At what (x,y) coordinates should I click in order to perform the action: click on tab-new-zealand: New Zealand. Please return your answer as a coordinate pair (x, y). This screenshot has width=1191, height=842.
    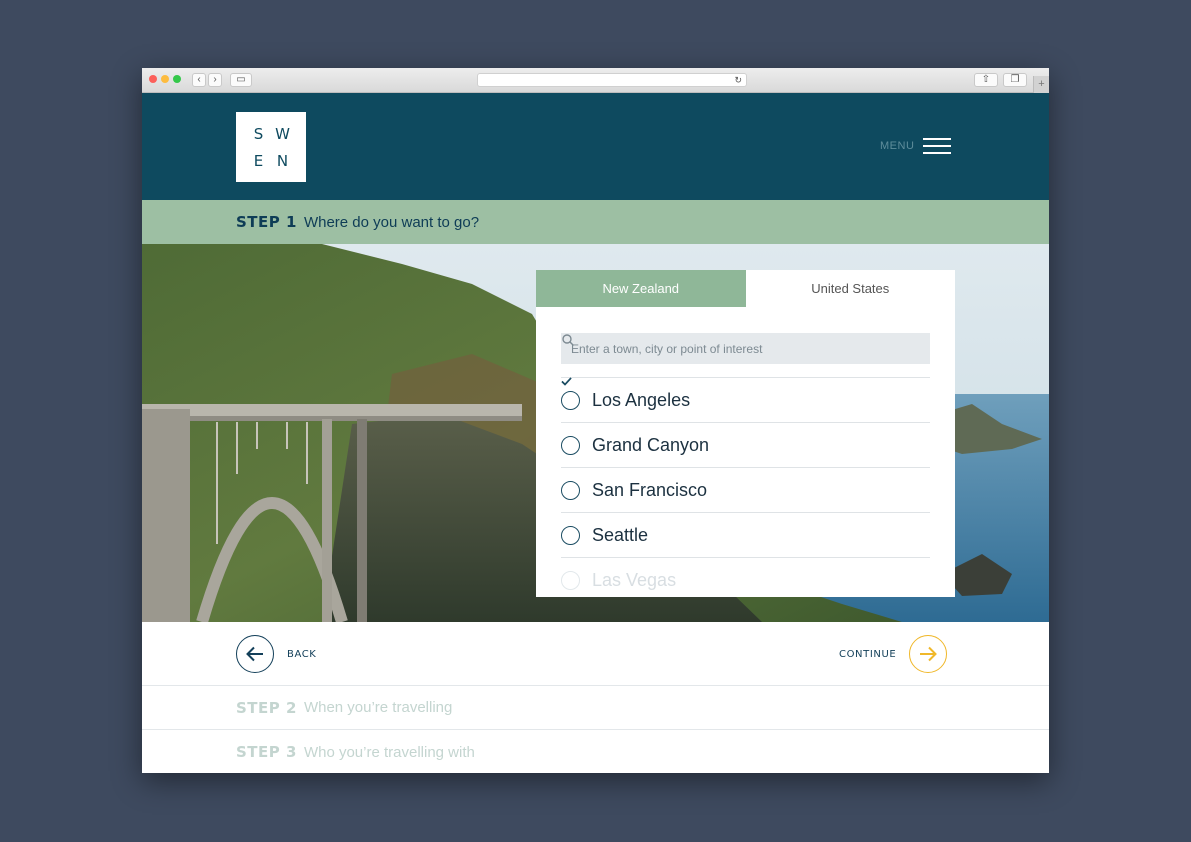
    Looking at the image, I should click on (641, 288).